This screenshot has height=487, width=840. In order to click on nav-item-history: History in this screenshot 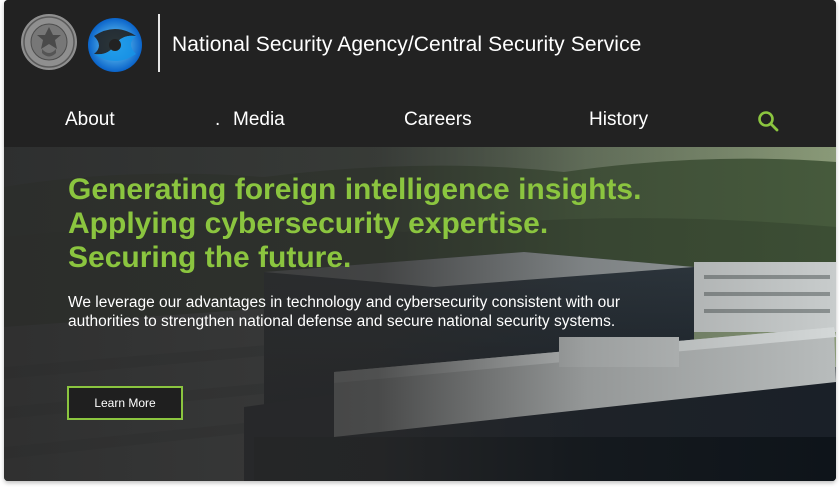, I will do `click(618, 120)`.